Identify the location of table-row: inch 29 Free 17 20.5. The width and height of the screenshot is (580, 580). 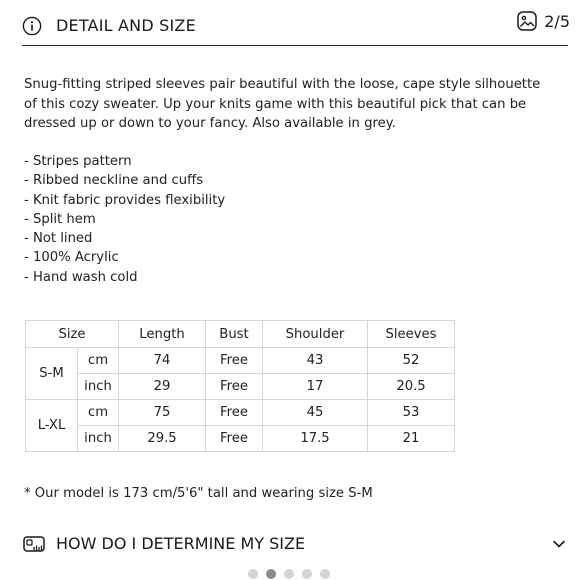
(240, 386).